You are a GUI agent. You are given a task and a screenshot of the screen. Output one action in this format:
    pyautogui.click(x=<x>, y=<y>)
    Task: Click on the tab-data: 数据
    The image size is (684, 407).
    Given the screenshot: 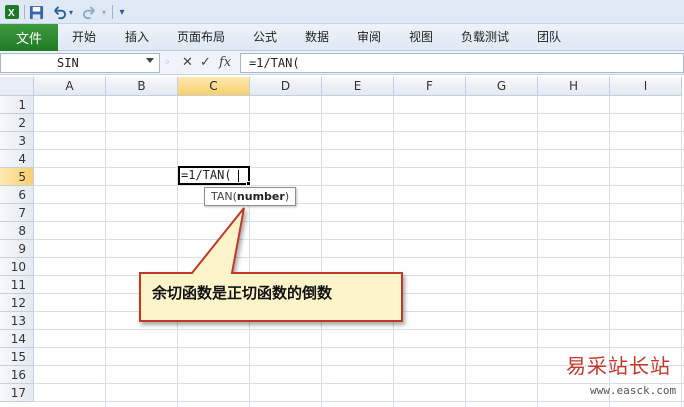 What is the action you would take?
    pyautogui.click(x=317, y=37)
    